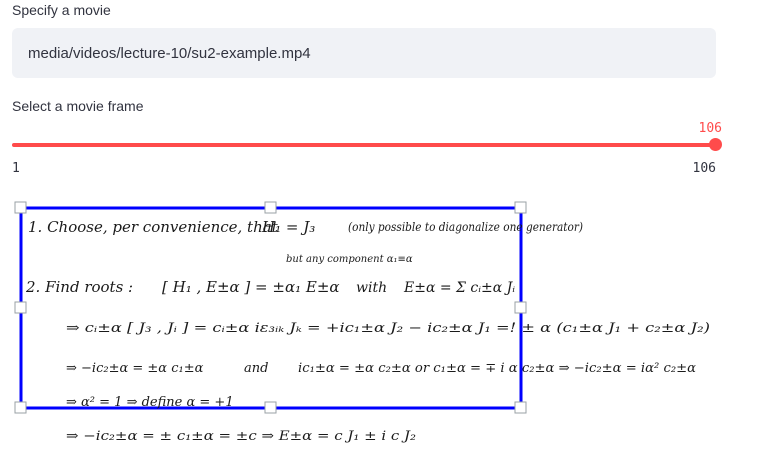  I want to click on note-line: ⇒ −ic₂±α = ±α c₁±α, so click(135, 368).